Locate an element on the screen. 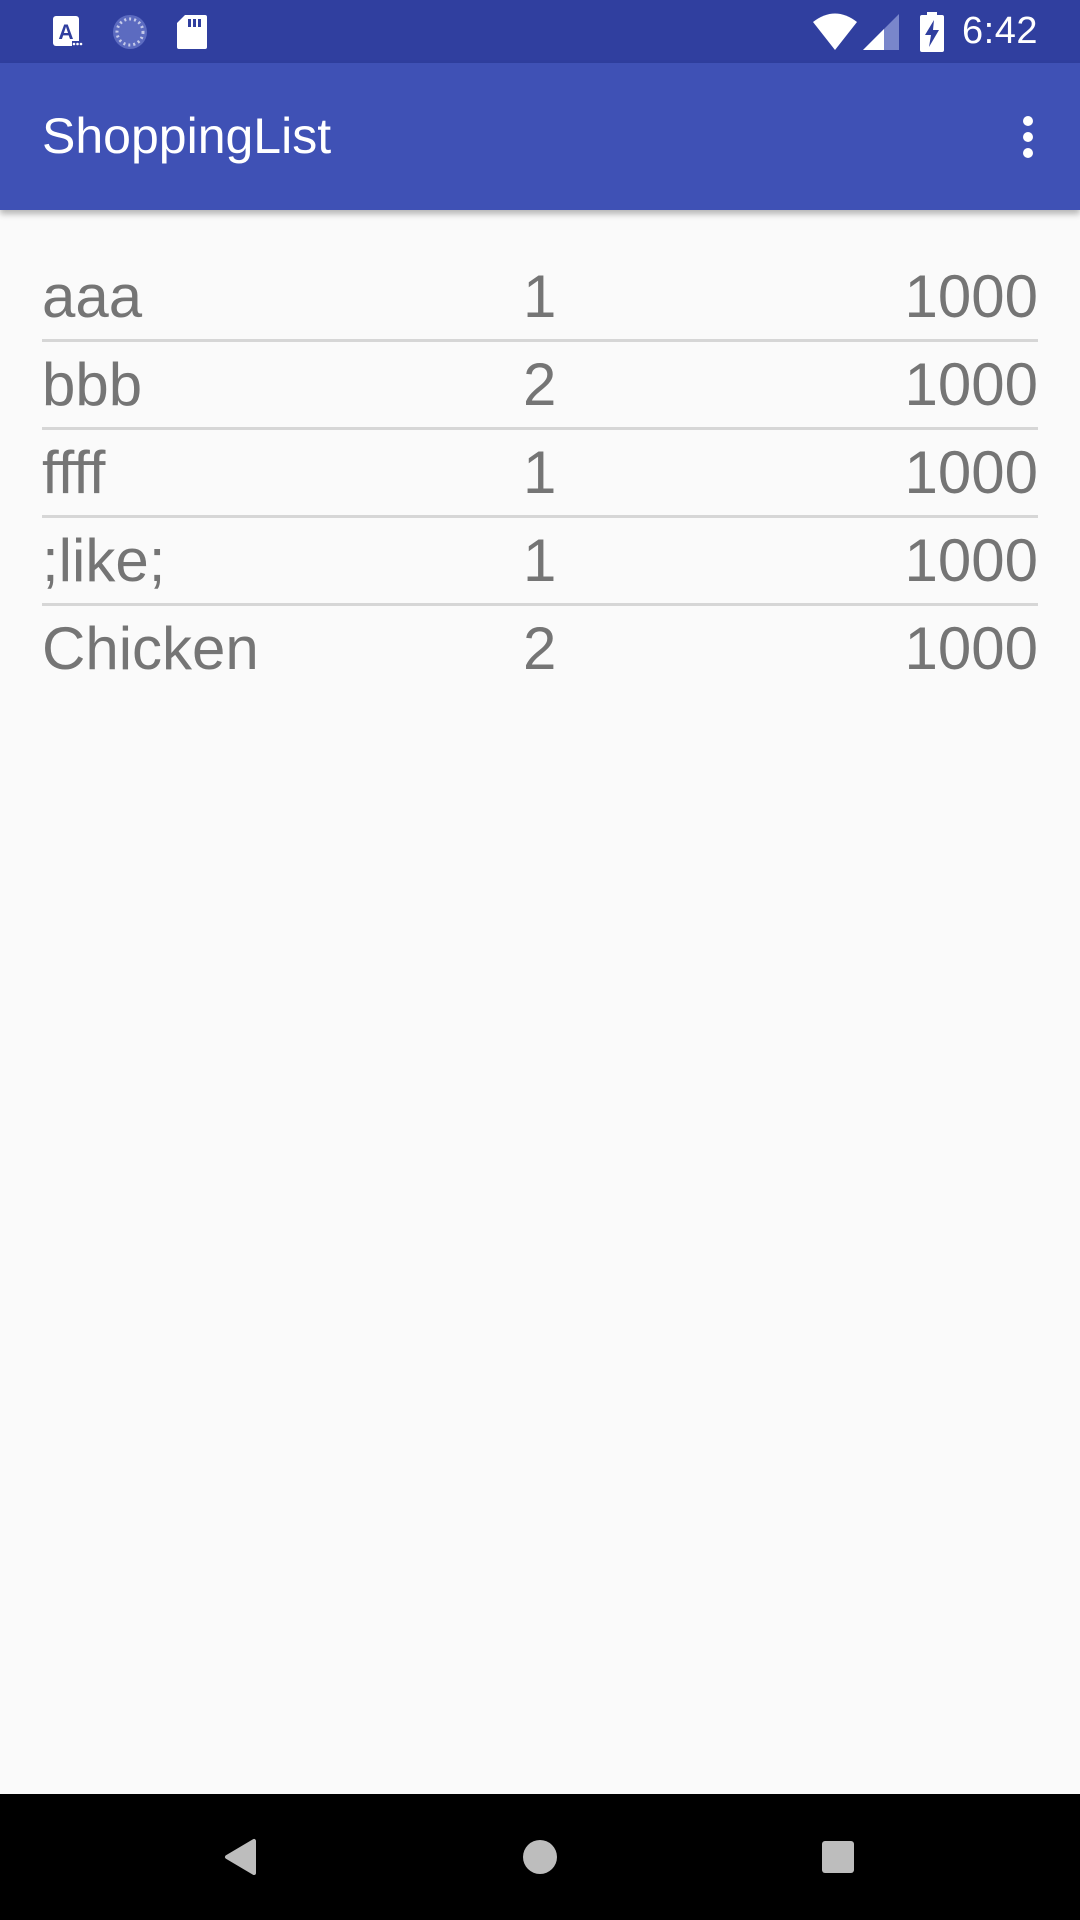  app-title: ShoppingList is located at coordinates (187, 136).